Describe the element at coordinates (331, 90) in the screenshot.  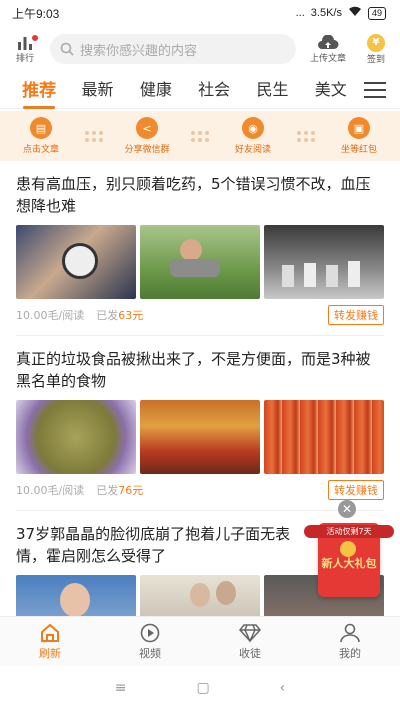
I see `tab-essays: 美文` at that location.